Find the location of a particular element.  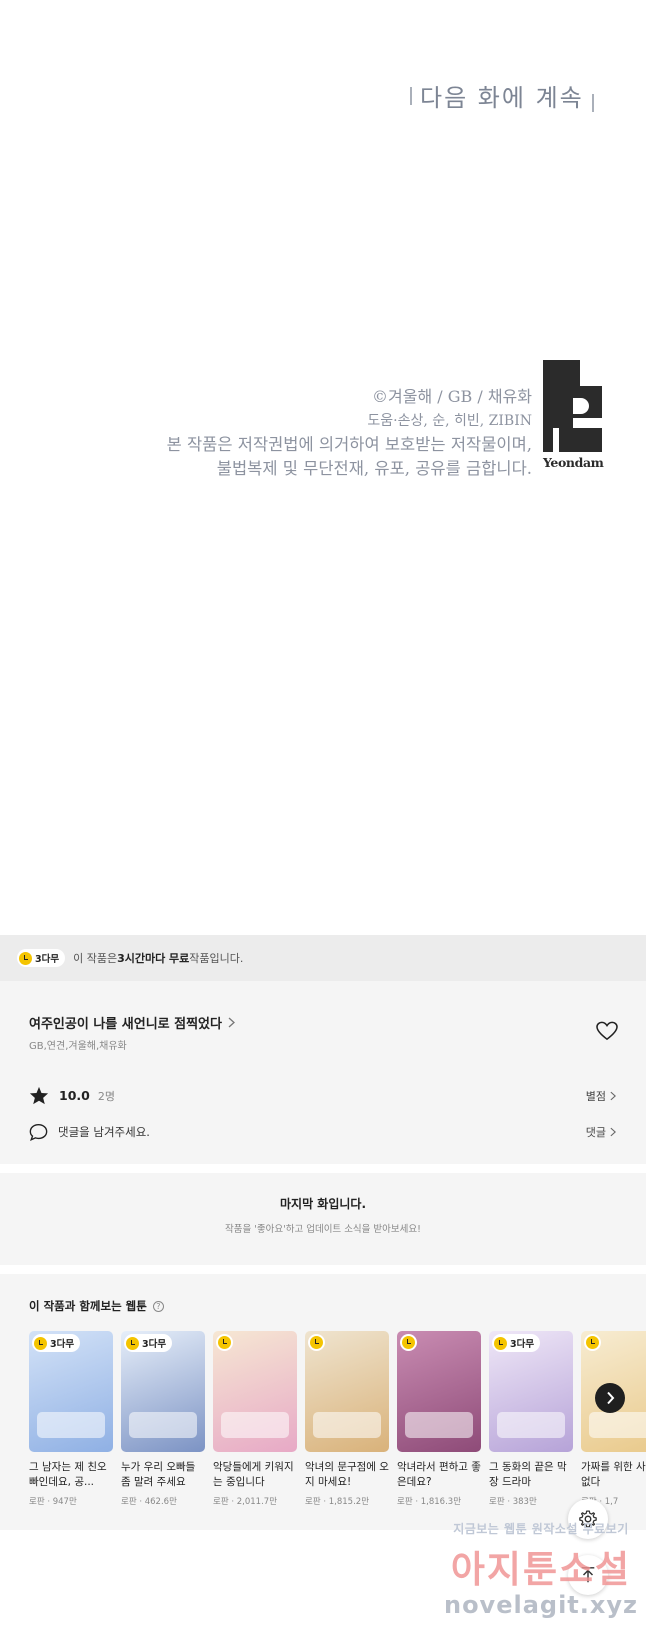

recommendation-meta: 로판 · 1,816.3만 is located at coordinates (429, 1502).